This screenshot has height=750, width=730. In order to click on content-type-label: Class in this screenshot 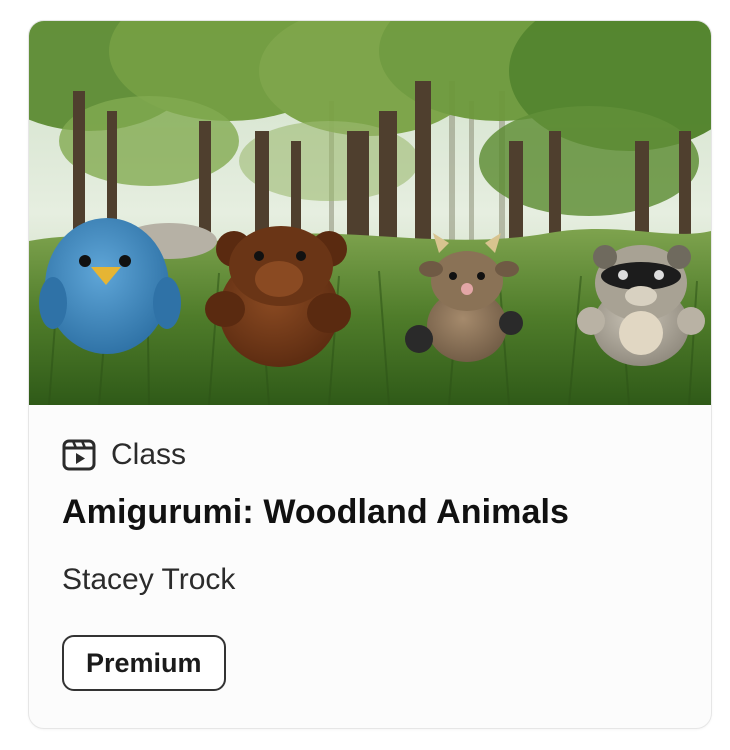, I will do `click(149, 454)`.